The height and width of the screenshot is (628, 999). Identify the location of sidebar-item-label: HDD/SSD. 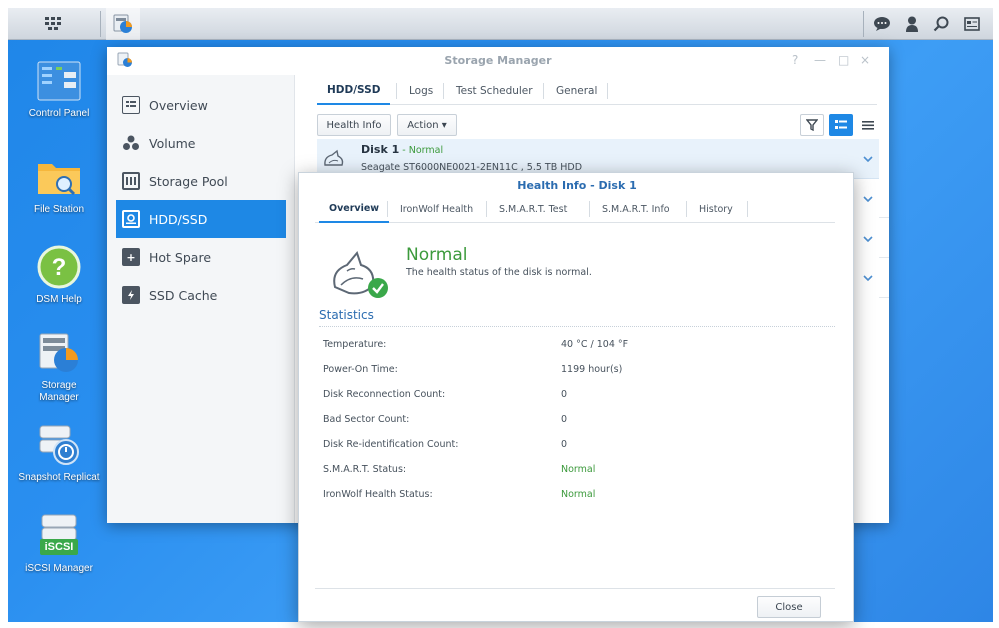
(178, 219).